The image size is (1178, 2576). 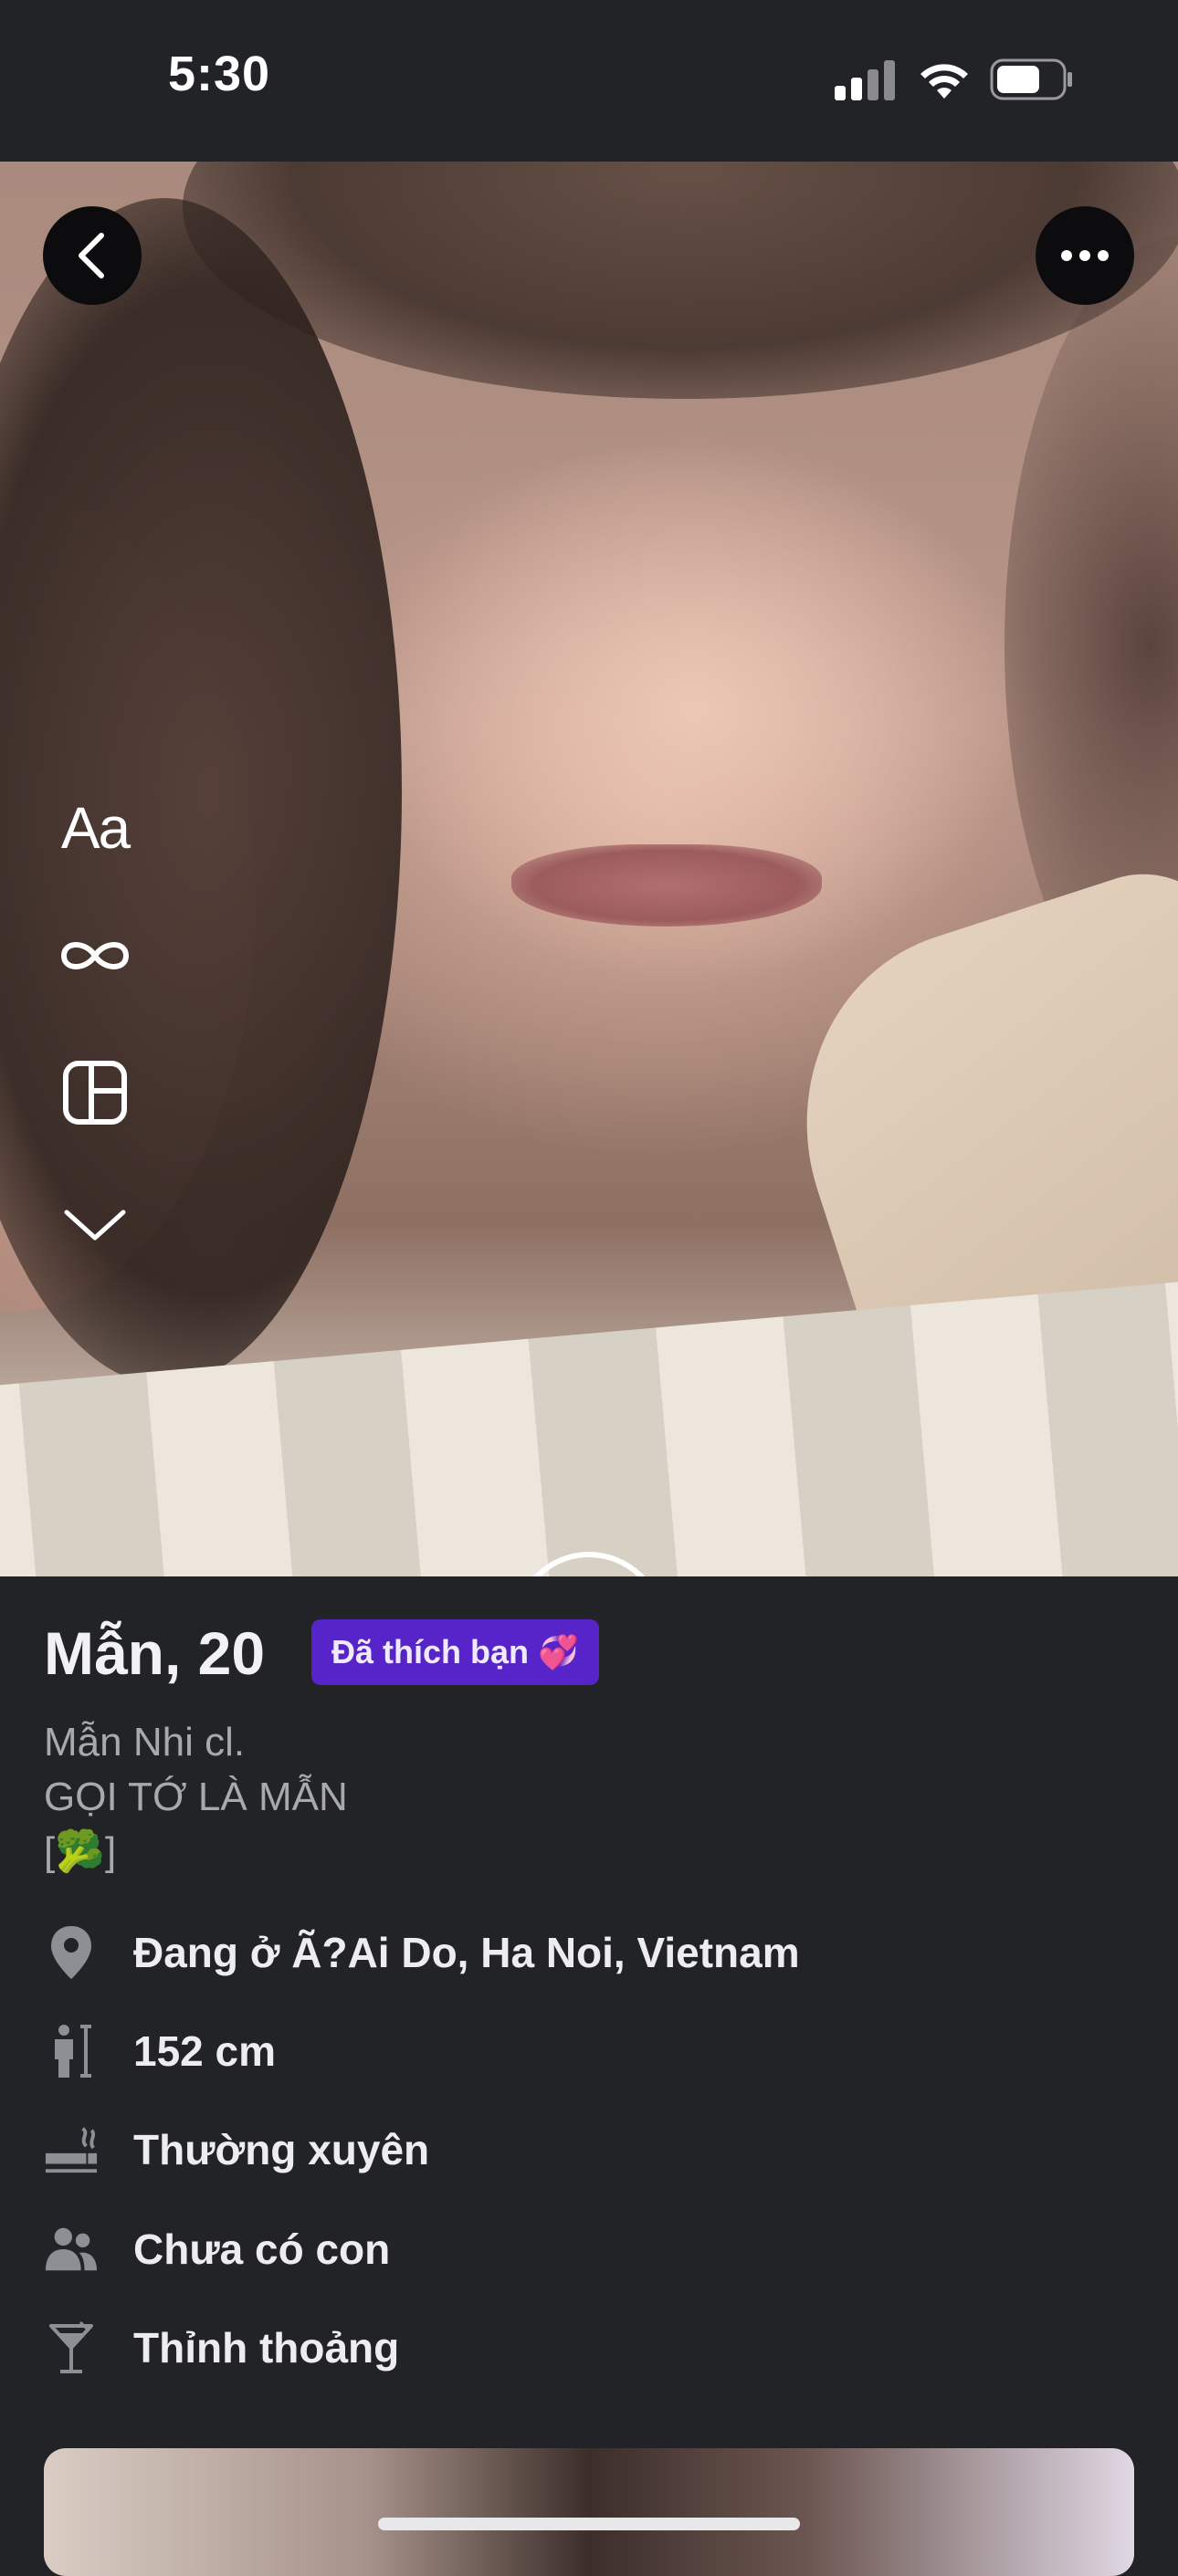 What do you see at coordinates (71, 2347) in the screenshot?
I see `cocktail-icon` at bounding box center [71, 2347].